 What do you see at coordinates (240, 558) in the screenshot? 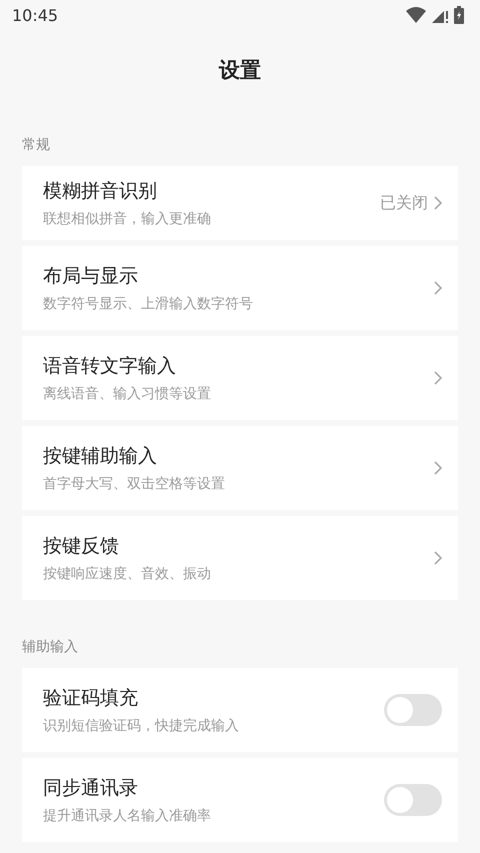
I see `settings-row: 按键反馈 按键响应速度、音效、振动` at bounding box center [240, 558].